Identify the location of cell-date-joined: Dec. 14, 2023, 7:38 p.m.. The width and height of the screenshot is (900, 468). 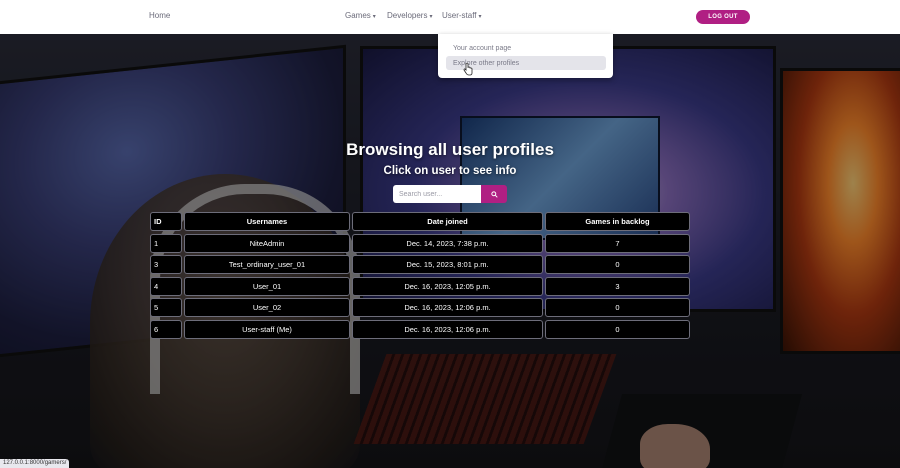
(447, 243).